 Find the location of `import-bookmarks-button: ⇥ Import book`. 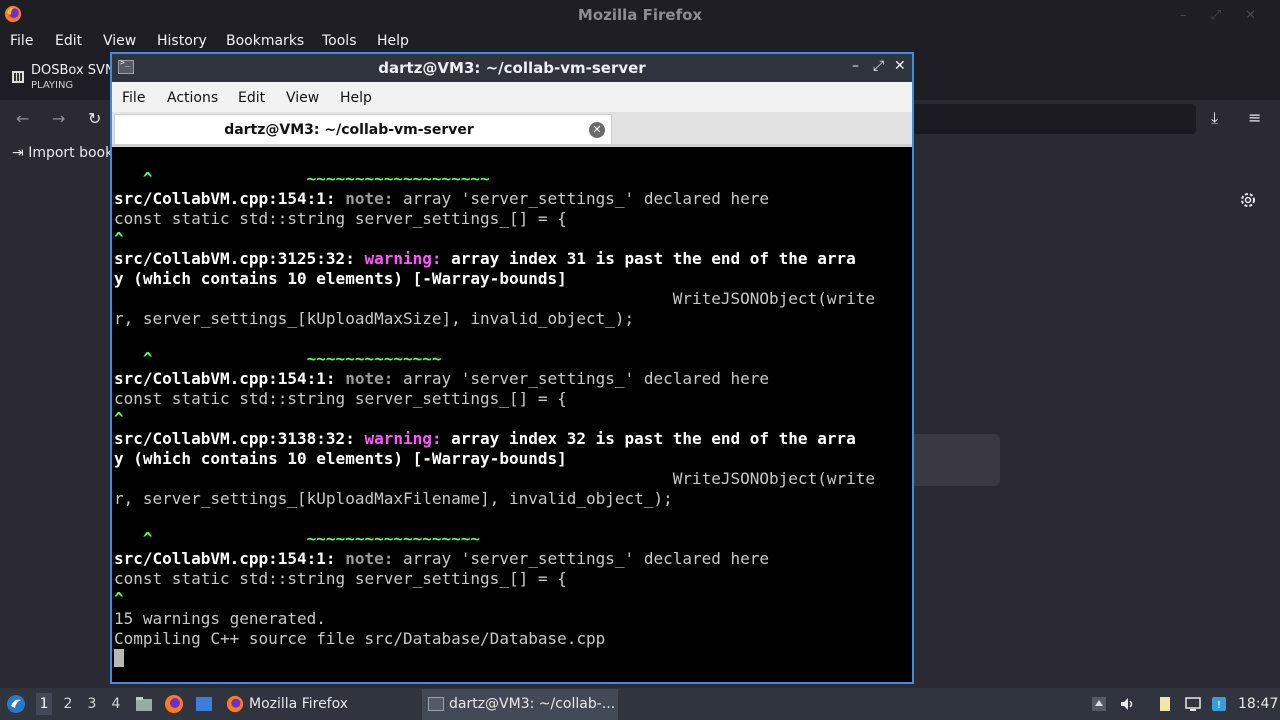

import-bookmarks-button: ⇥ Import book is located at coordinates (62, 153).